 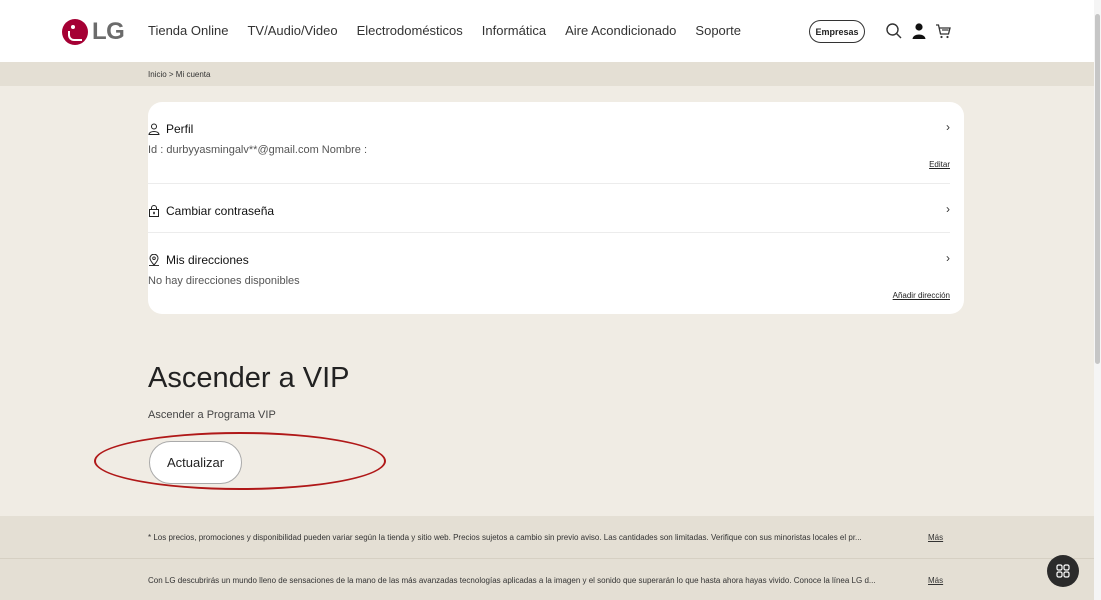 What do you see at coordinates (154, 129) in the screenshot?
I see `person-icon` at bounding box center [154, 129].